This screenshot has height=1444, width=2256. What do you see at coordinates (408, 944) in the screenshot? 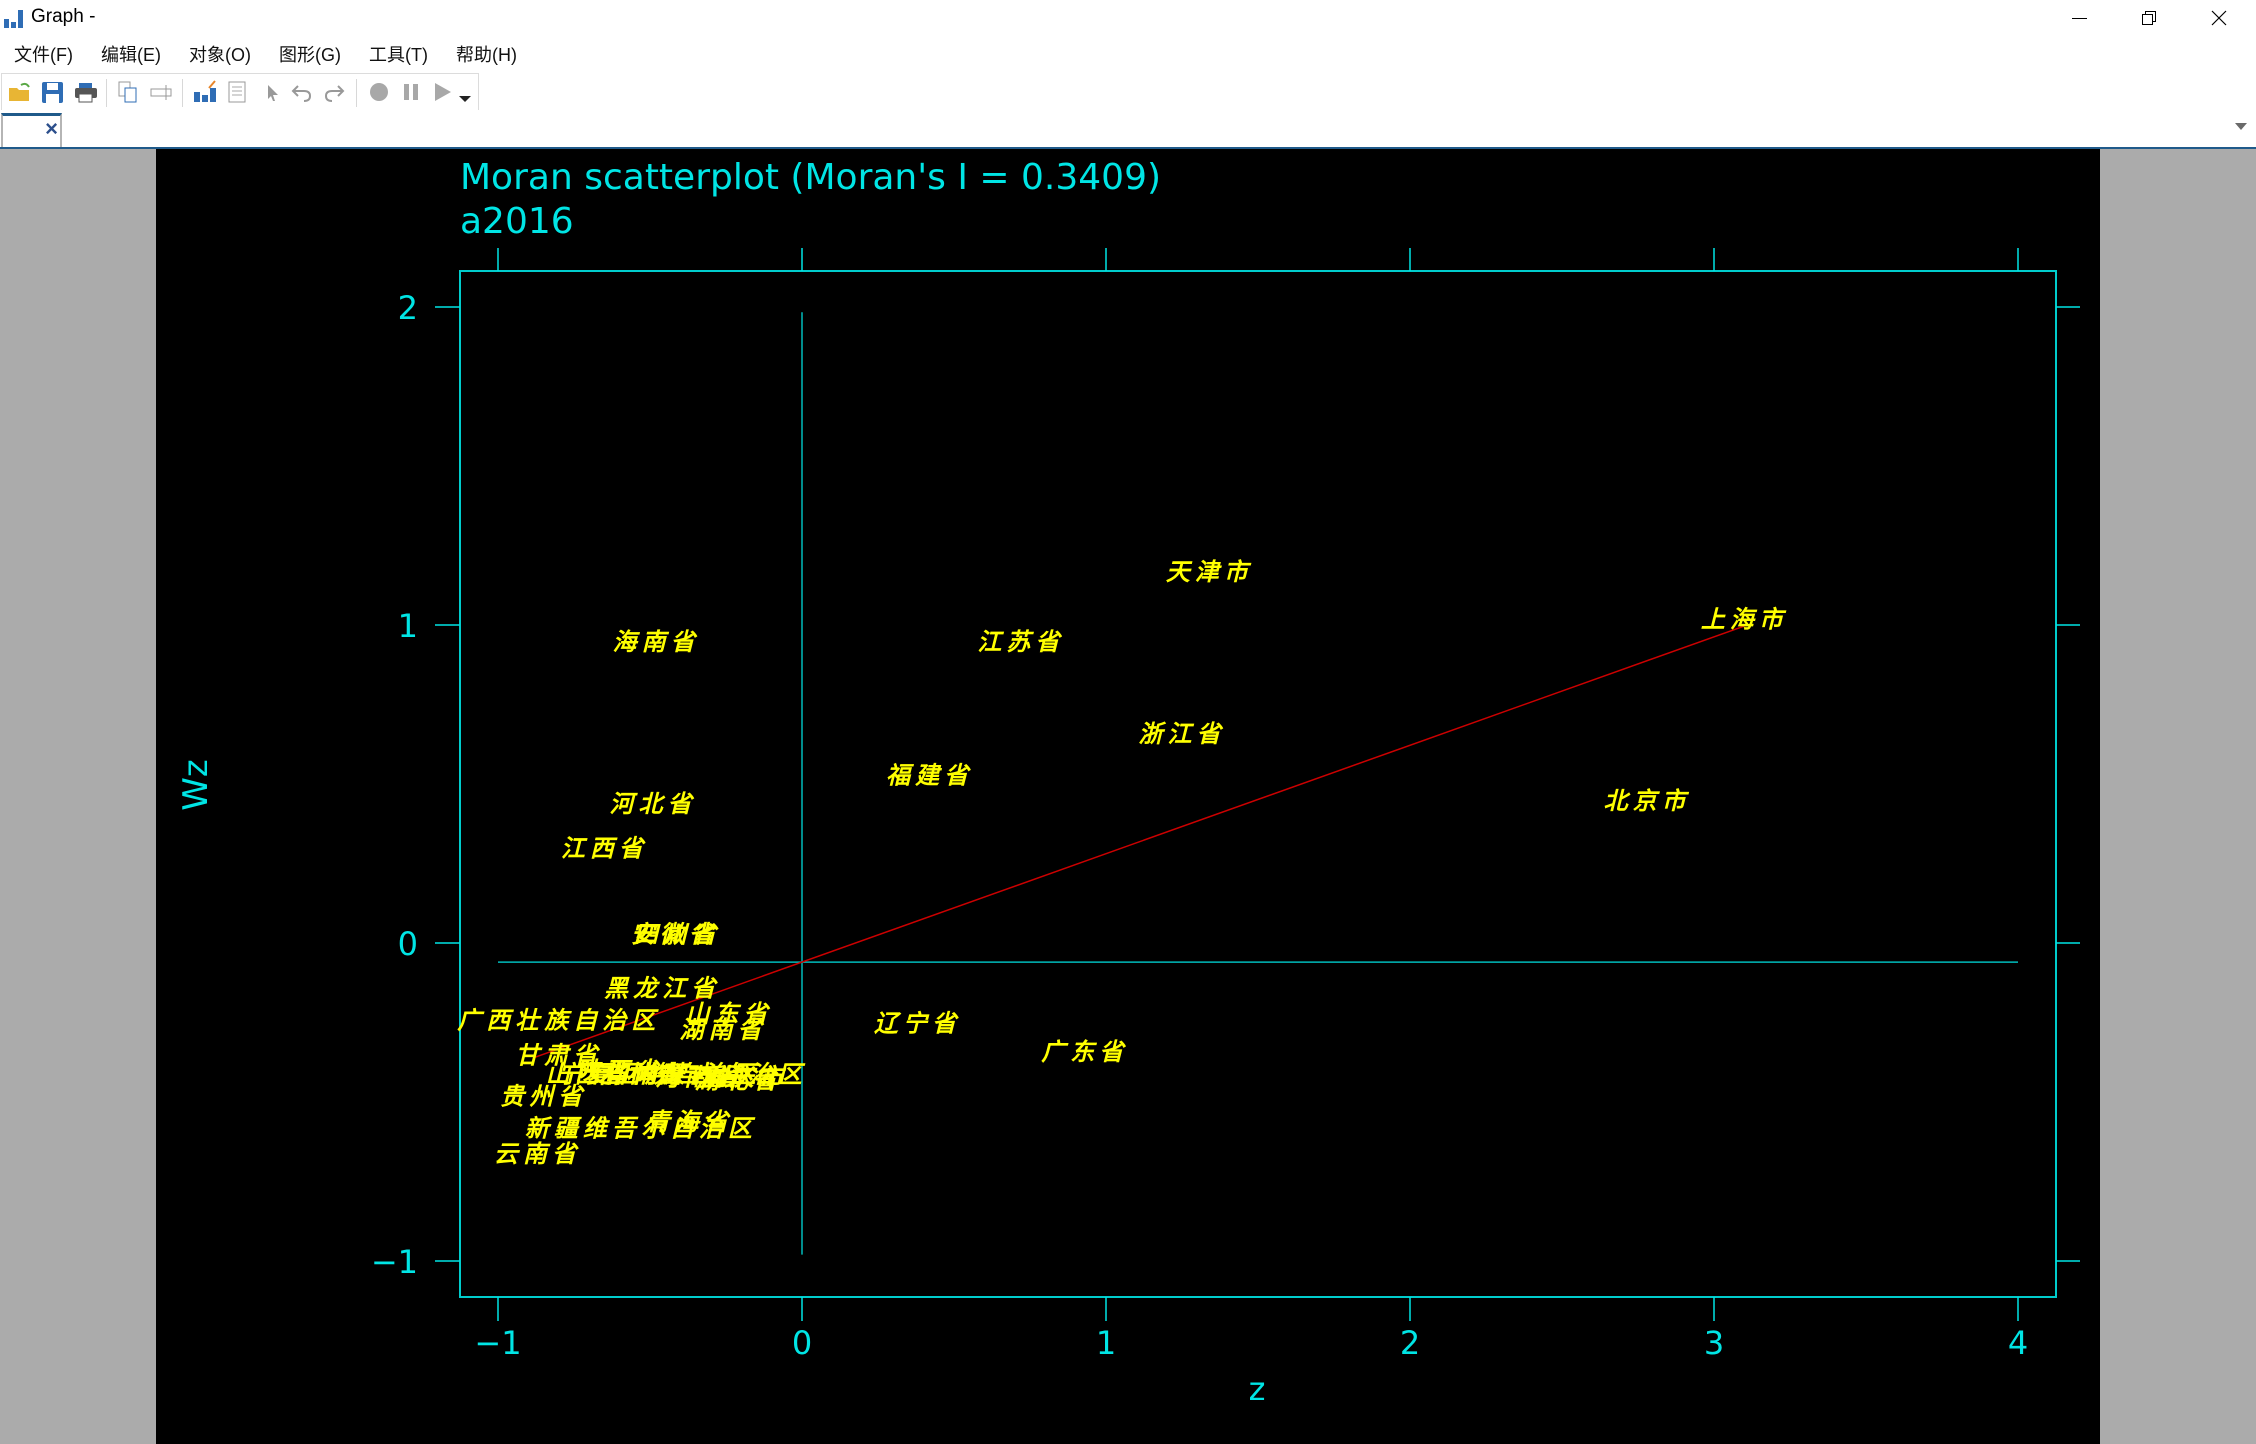
I see `y-tick-label: 0` at bounding box center [408, 944].